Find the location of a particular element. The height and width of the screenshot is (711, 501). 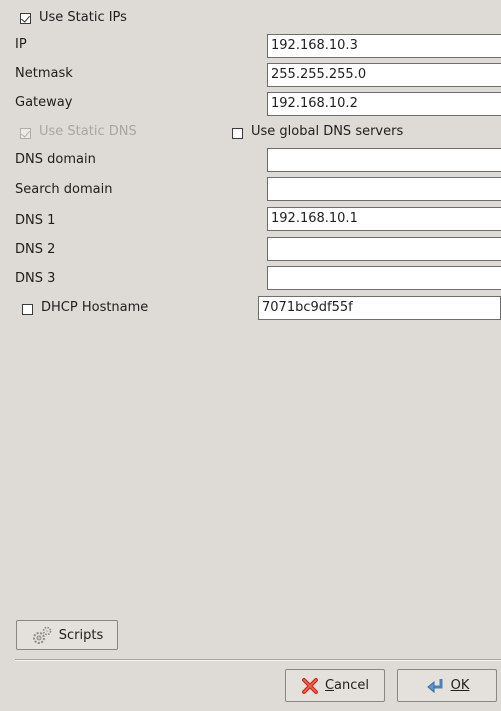

search-domain-field is located at coordinates (384, 189).